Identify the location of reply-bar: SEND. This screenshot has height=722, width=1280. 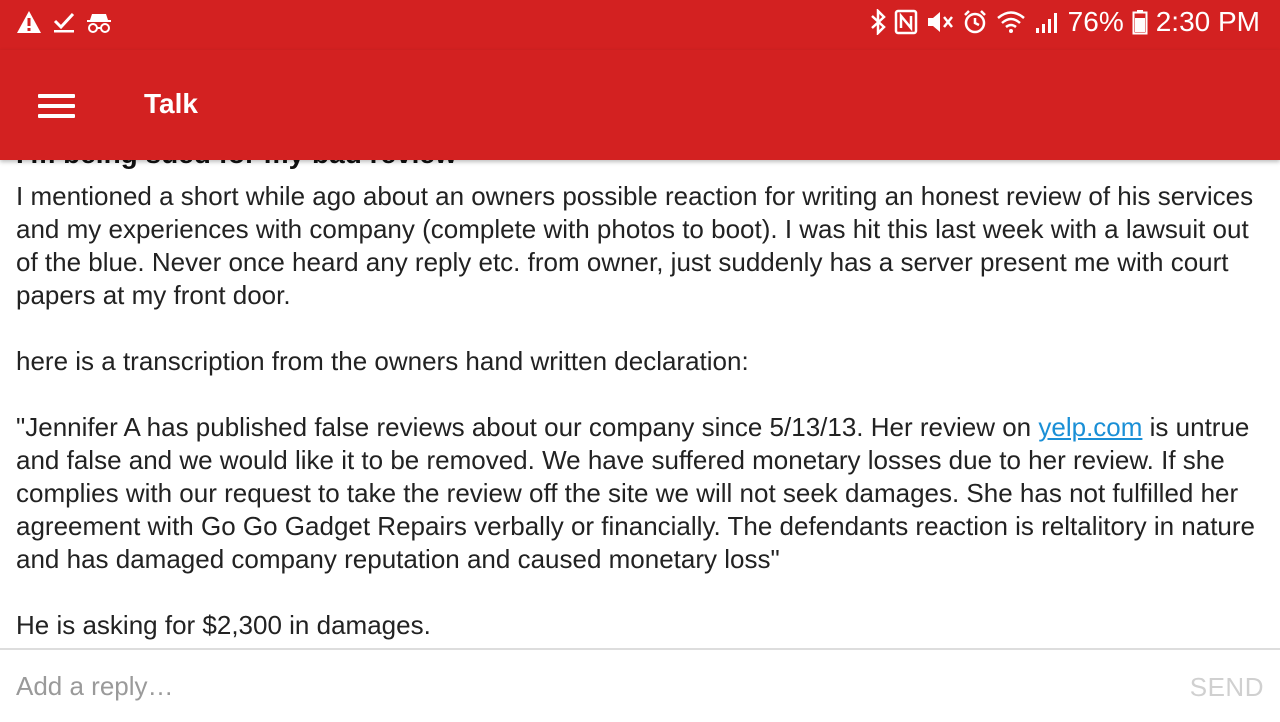
(640, 685).